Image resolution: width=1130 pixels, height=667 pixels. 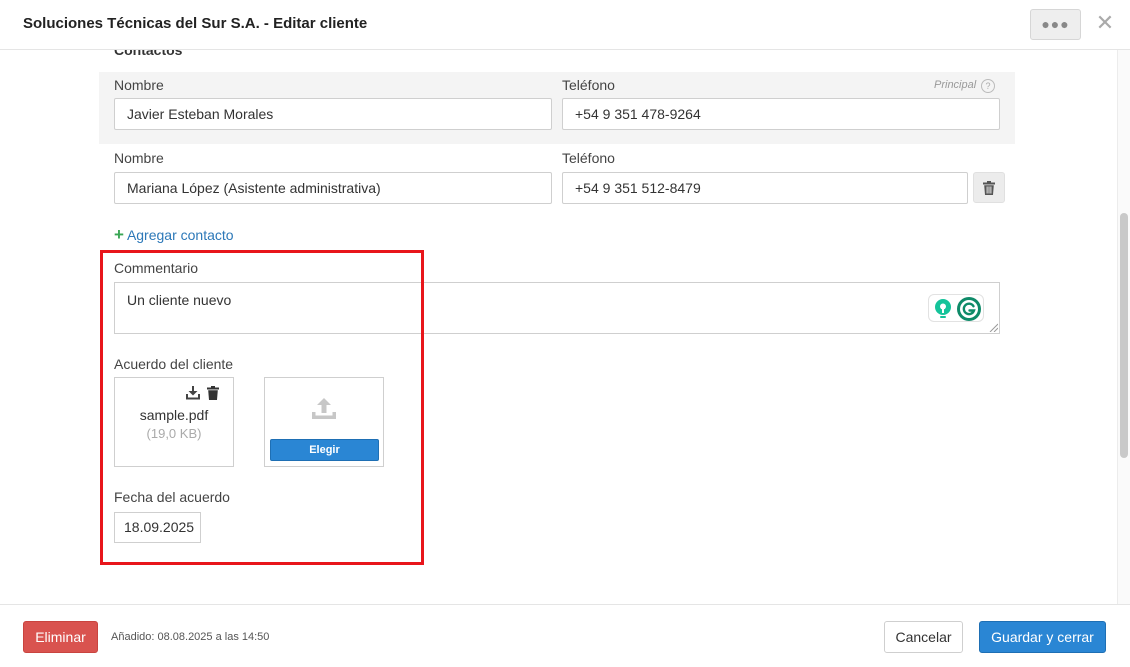 I want to click on save-and-close-button: Guardar y cerrar, so click(x=1042, y=637).